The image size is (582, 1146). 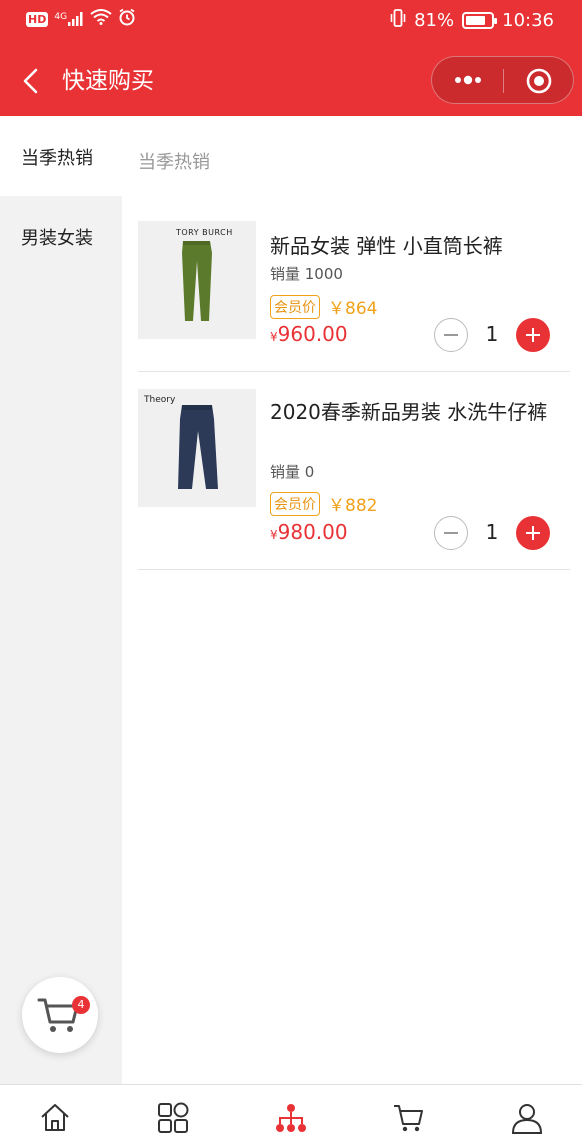 I want to click on distribution-icon, so click(x=291, y=1118).